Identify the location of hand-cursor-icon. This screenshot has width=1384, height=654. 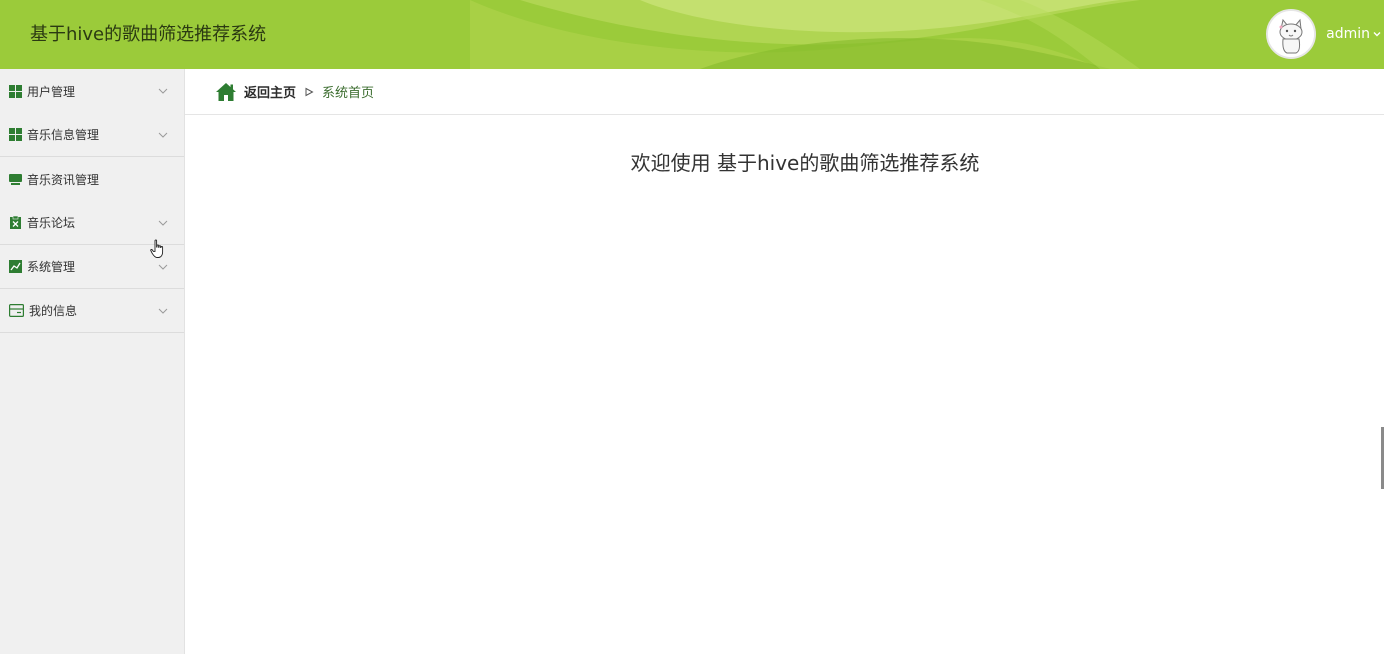
(157, 248).